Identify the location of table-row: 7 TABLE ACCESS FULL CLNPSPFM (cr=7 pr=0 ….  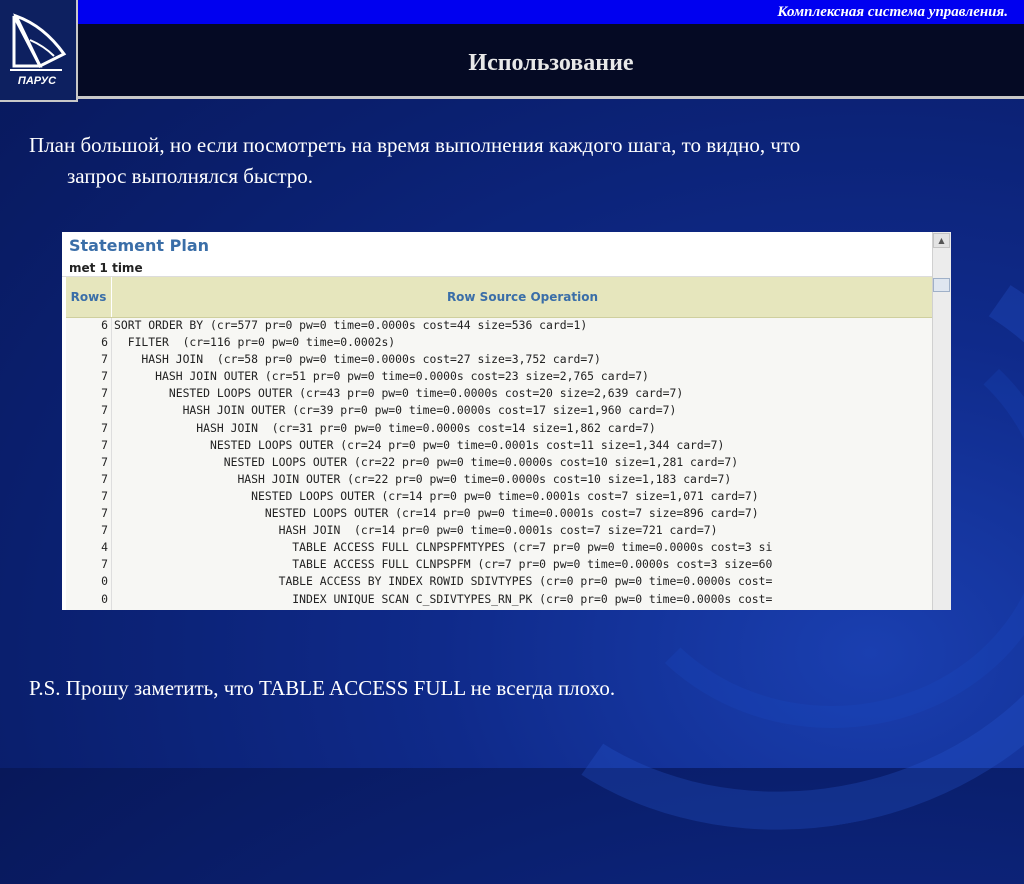
(499, 565).